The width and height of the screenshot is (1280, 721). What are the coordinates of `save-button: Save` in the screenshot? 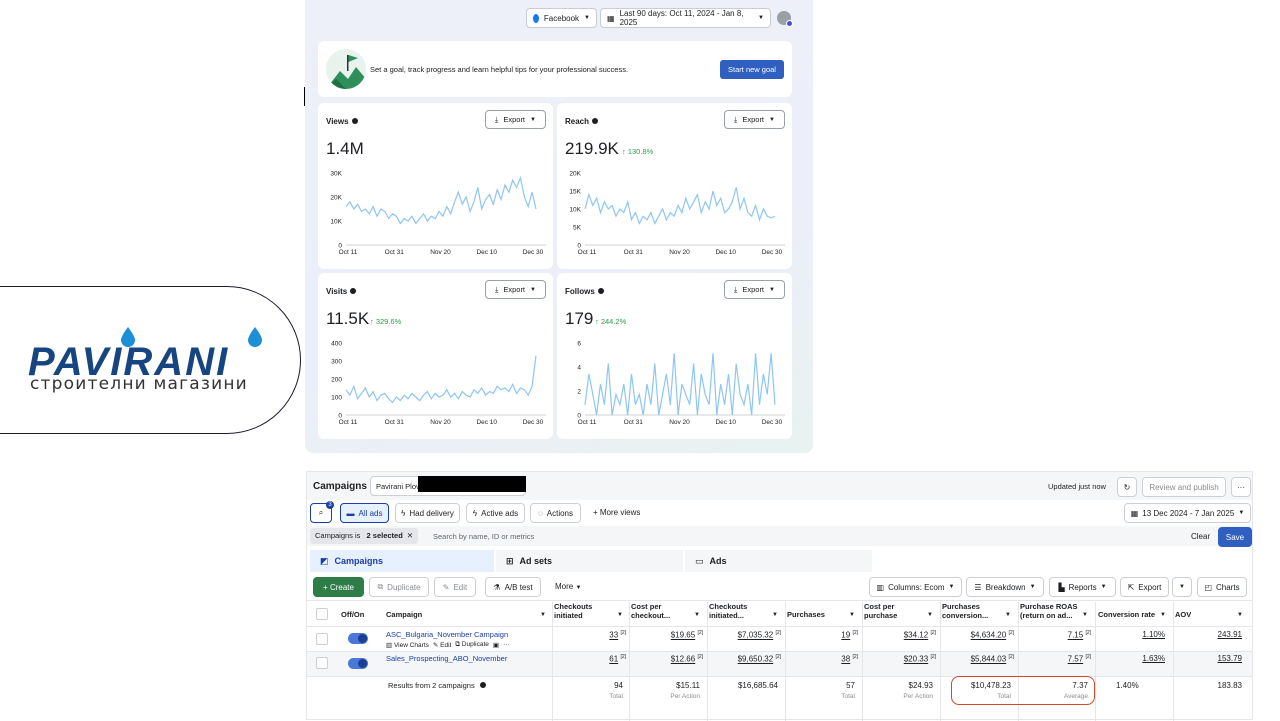 It's located at (1235, 537).